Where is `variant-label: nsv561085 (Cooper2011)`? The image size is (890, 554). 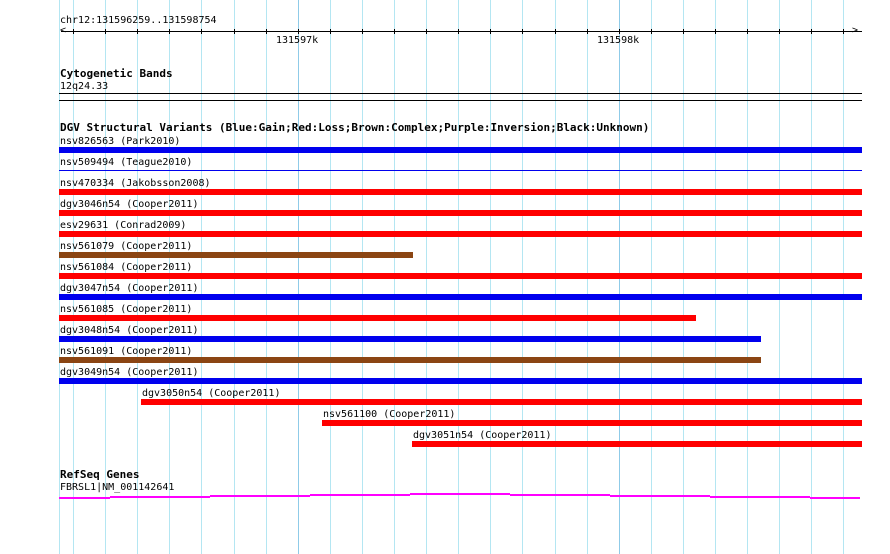
variant-label: nsv561085 (Cooper2011) is located at coordinates (126, 309).